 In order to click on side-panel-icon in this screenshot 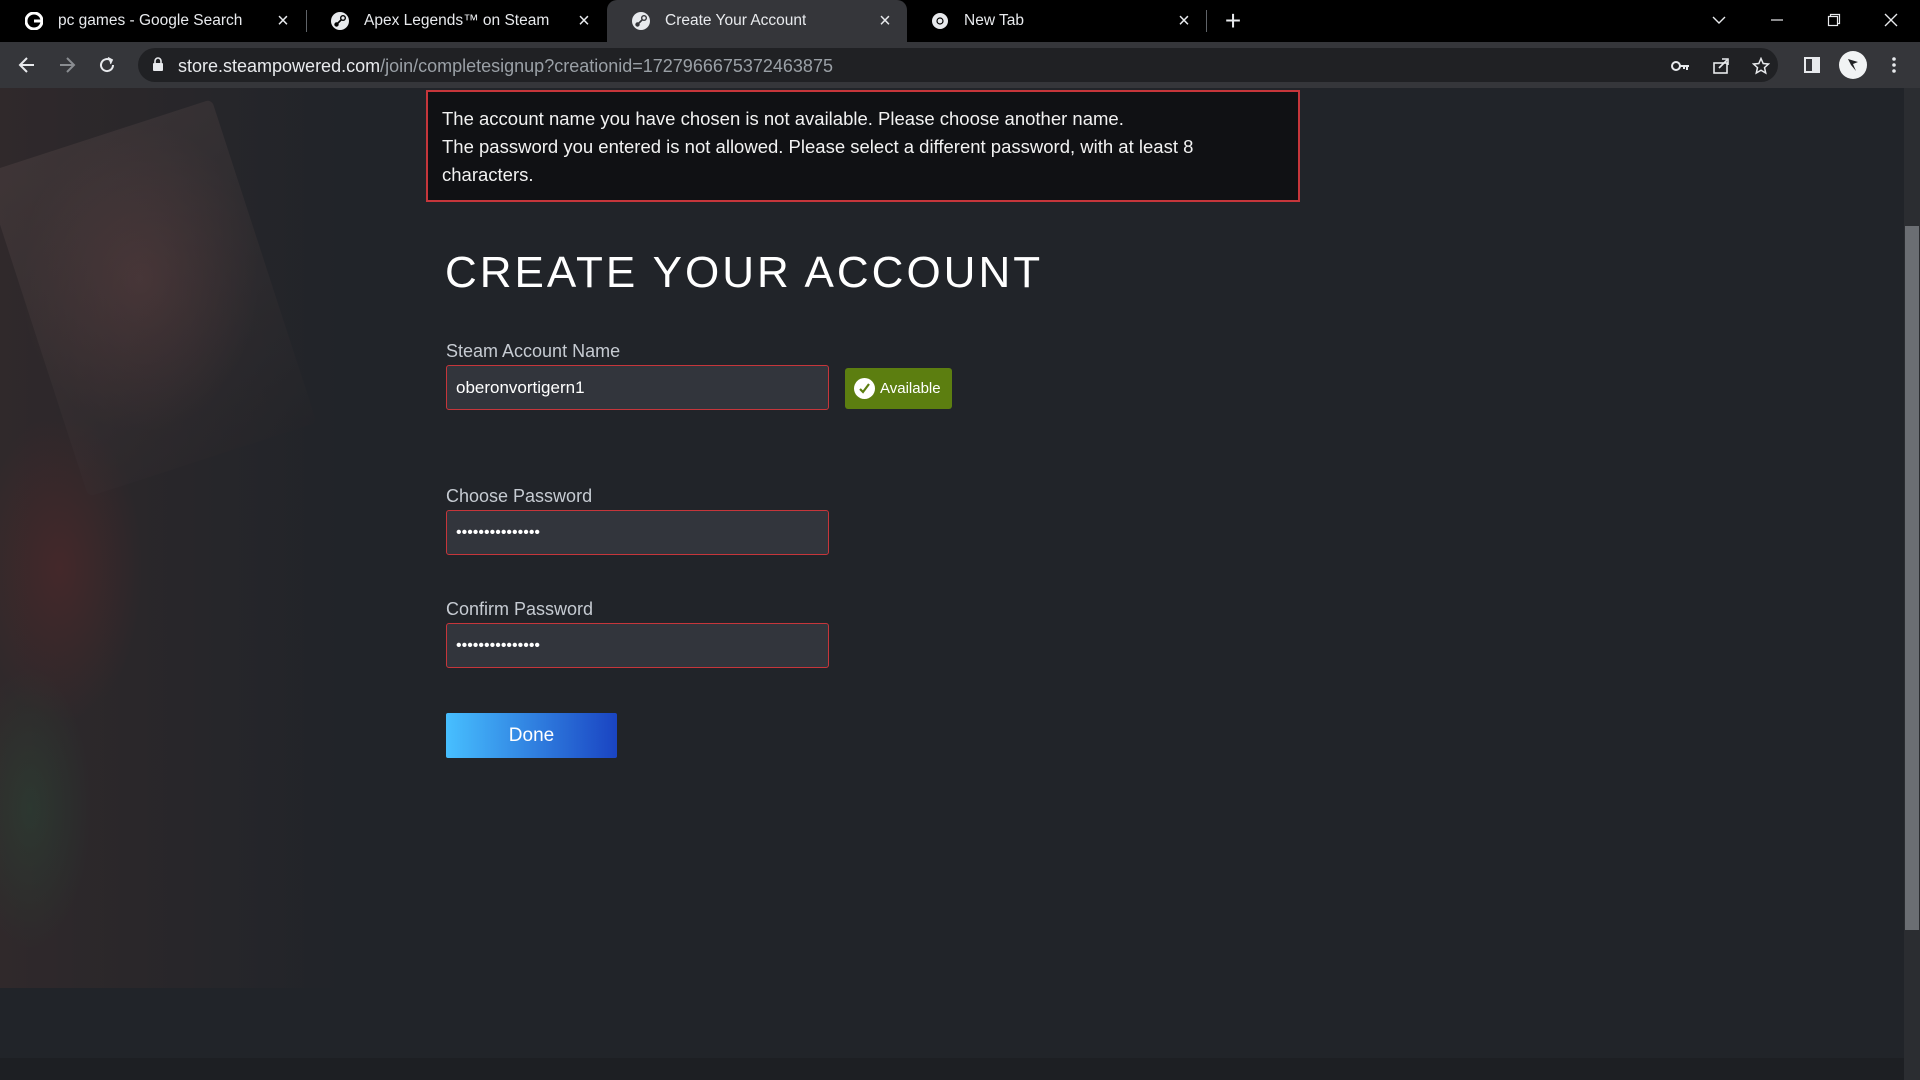, I will do `click(1812, 65)`.